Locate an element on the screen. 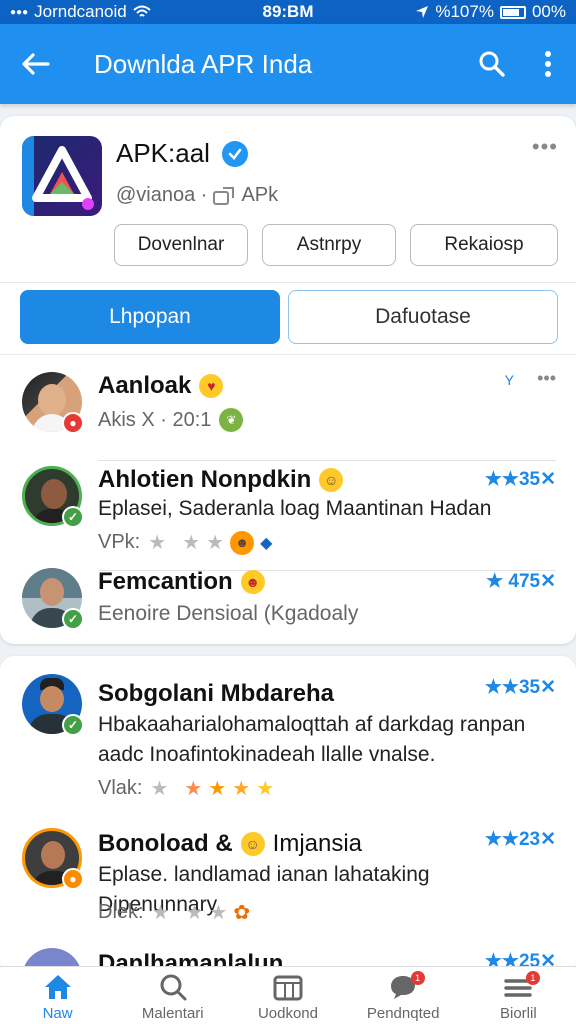 This screenshot has width=576, height=1024. app-meta: @vianoa · APk is located at coordinates (197, 195).